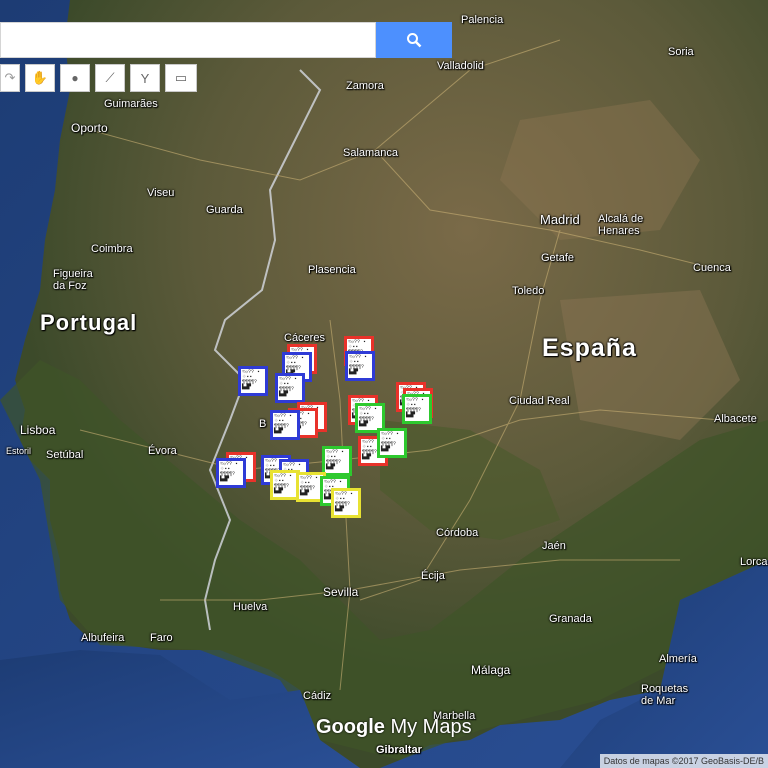  Describe the element at coordinates (681, 52) in the screenshot. I see `label-soria: Soria` at that location.